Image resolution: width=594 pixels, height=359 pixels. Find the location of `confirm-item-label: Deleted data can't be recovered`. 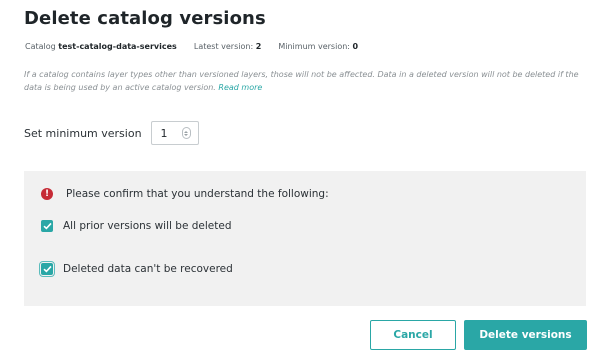

confirm-item-label: Deleted data can't be recovered is located at coordinates (148, 269).